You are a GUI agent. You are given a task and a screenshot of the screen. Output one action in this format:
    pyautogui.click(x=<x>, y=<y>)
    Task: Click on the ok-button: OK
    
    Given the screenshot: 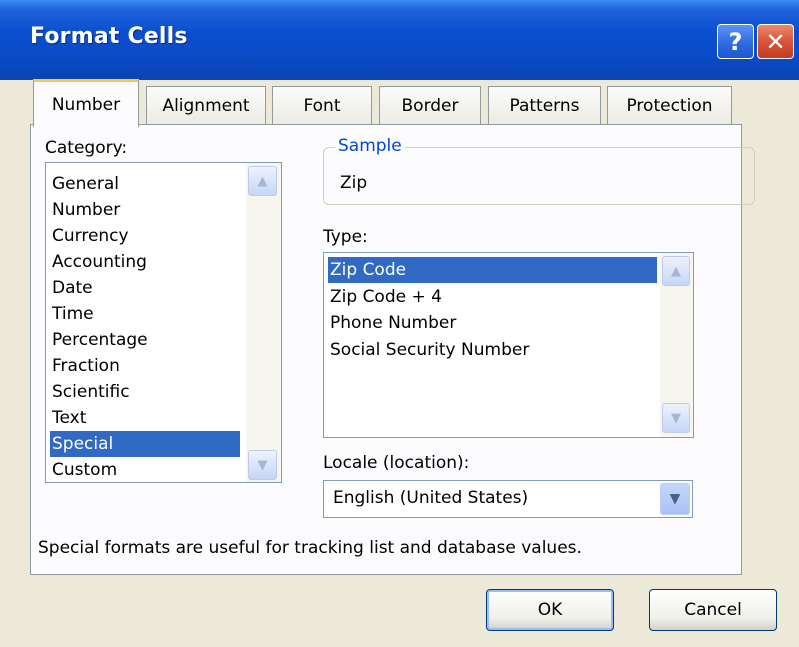 What is the action you would take?
    pyautogui.click(x=550, y=610)
    